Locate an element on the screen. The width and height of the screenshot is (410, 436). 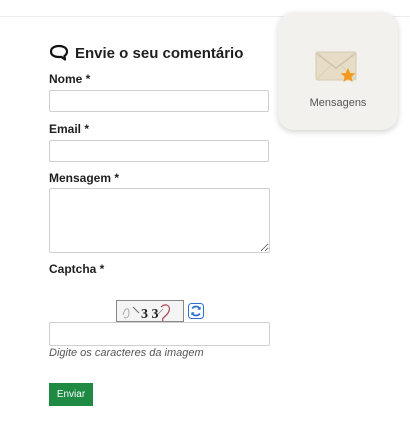
captcha-label: Captcha * is located at coordinates (77, 269).